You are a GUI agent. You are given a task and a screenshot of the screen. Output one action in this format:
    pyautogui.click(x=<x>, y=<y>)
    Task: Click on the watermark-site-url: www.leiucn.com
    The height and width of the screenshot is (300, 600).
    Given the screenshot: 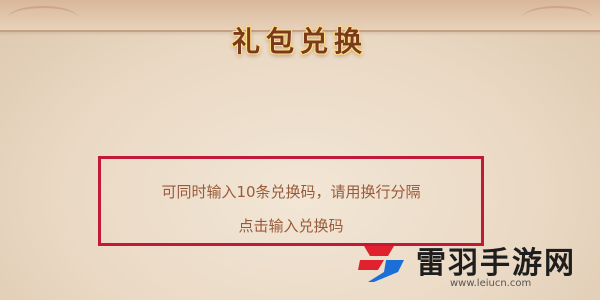 What is the action you would take?
    pyautogui.click(x=491, y=283)
    